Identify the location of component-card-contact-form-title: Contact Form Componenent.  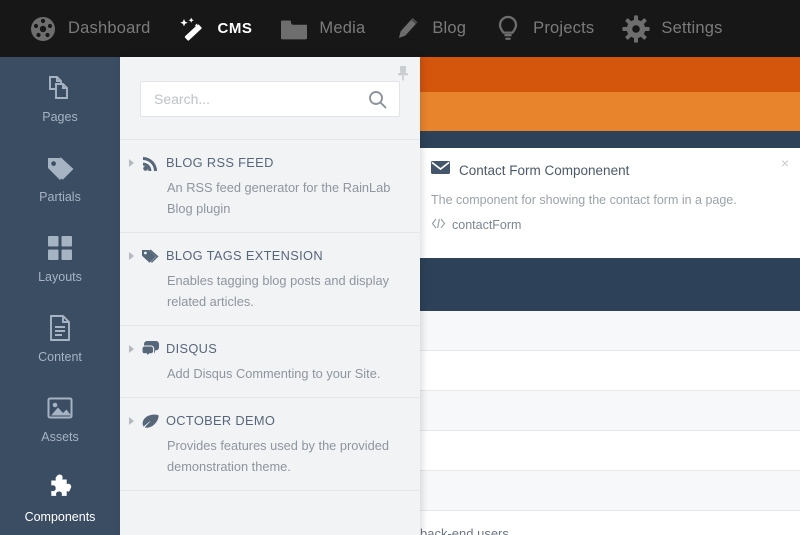
(544, 170).